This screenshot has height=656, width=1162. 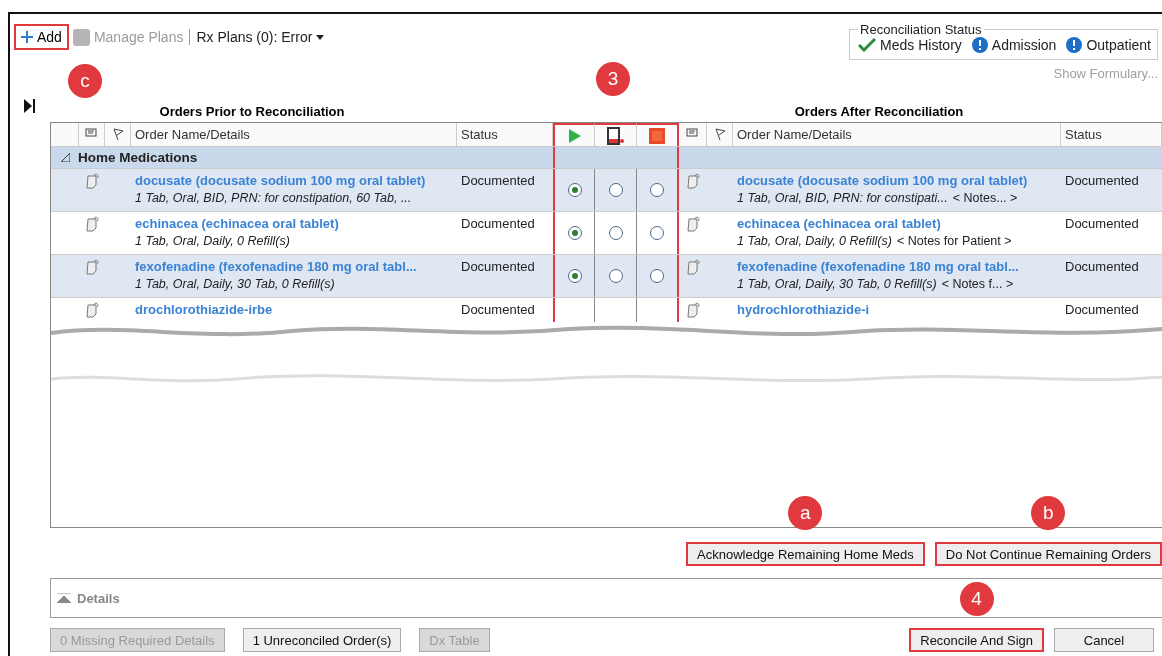 I want to click on notes-link: < Notes for Patient >, so click(x=954, y=241).